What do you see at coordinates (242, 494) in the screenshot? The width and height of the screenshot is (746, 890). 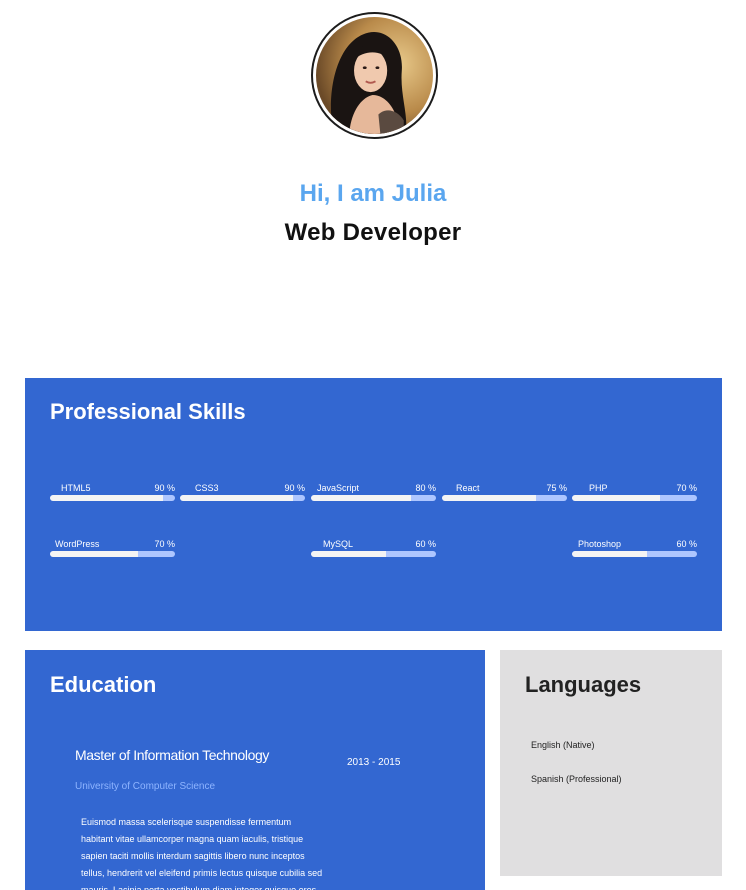 I see `skill-css3: CSS3 90 %` at bounding box center [242, 494].